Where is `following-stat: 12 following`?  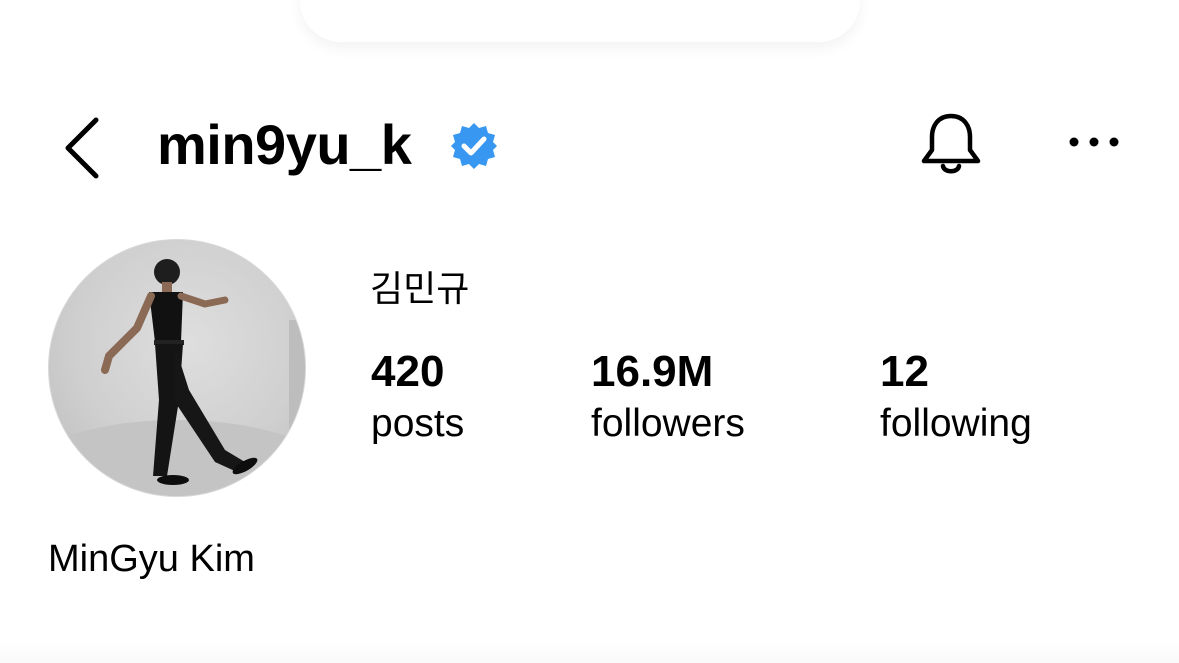 following-stat: 12 following is located at coordinates (956, 396).